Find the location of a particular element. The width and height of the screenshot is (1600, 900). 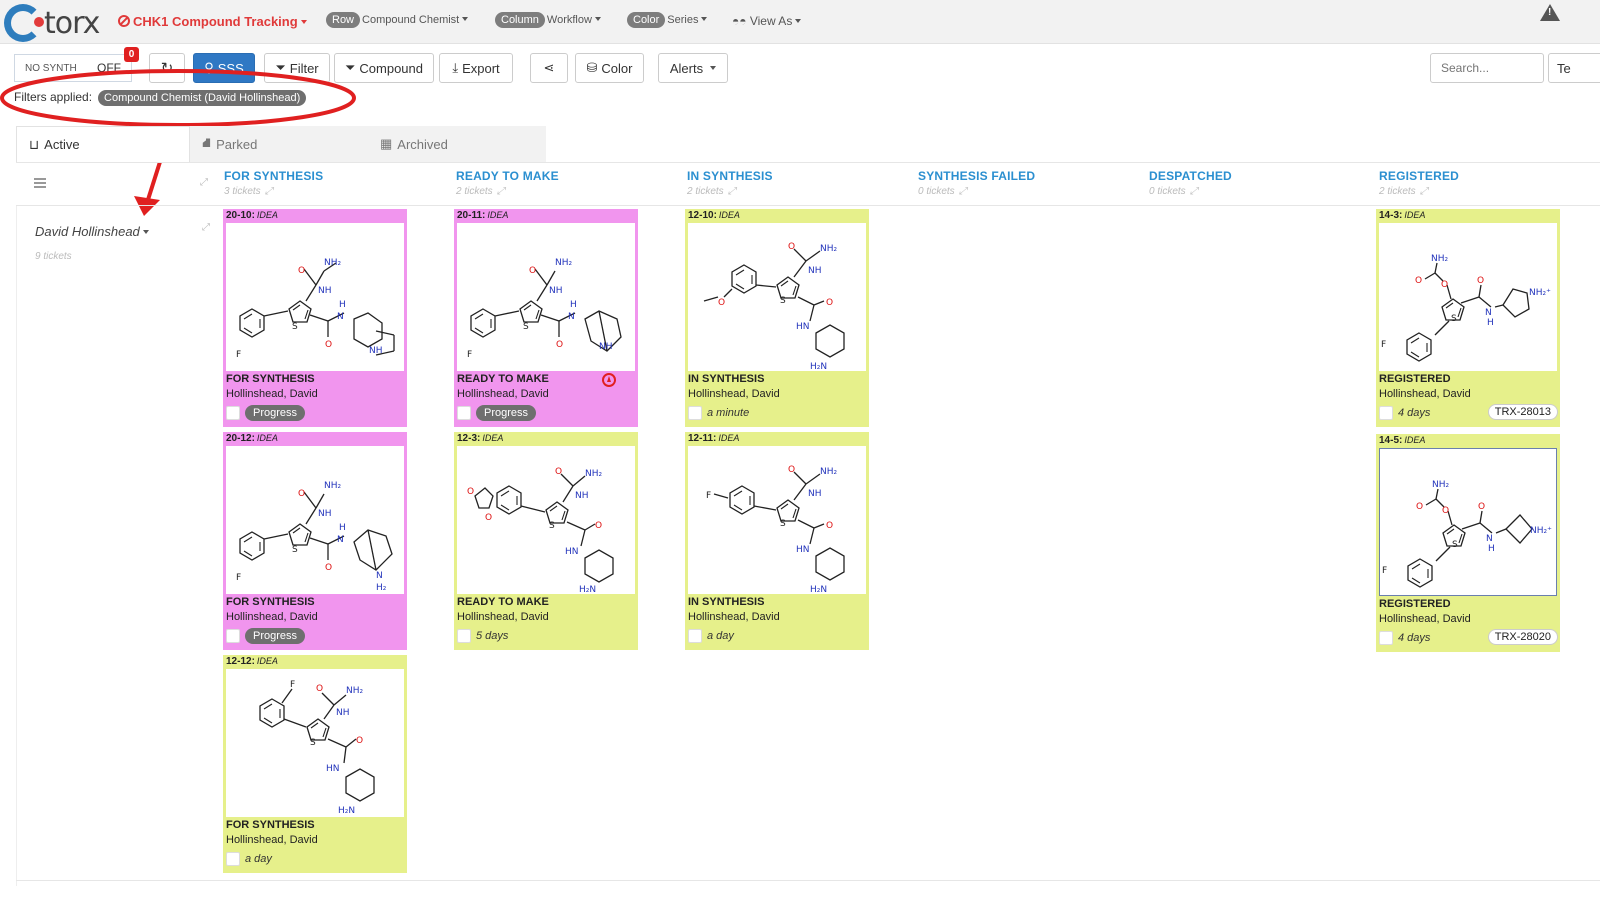

column-title: FOR SYNTHESIS is located at coordinates (274, 176).